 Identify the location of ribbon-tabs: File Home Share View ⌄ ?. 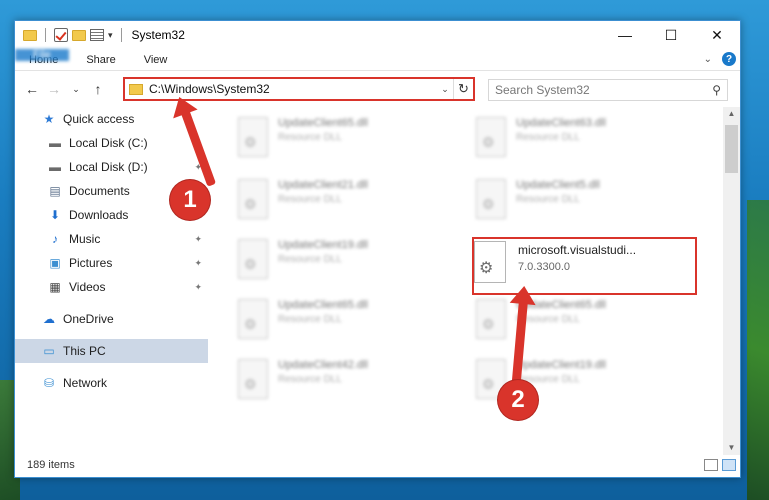
(377, 60).